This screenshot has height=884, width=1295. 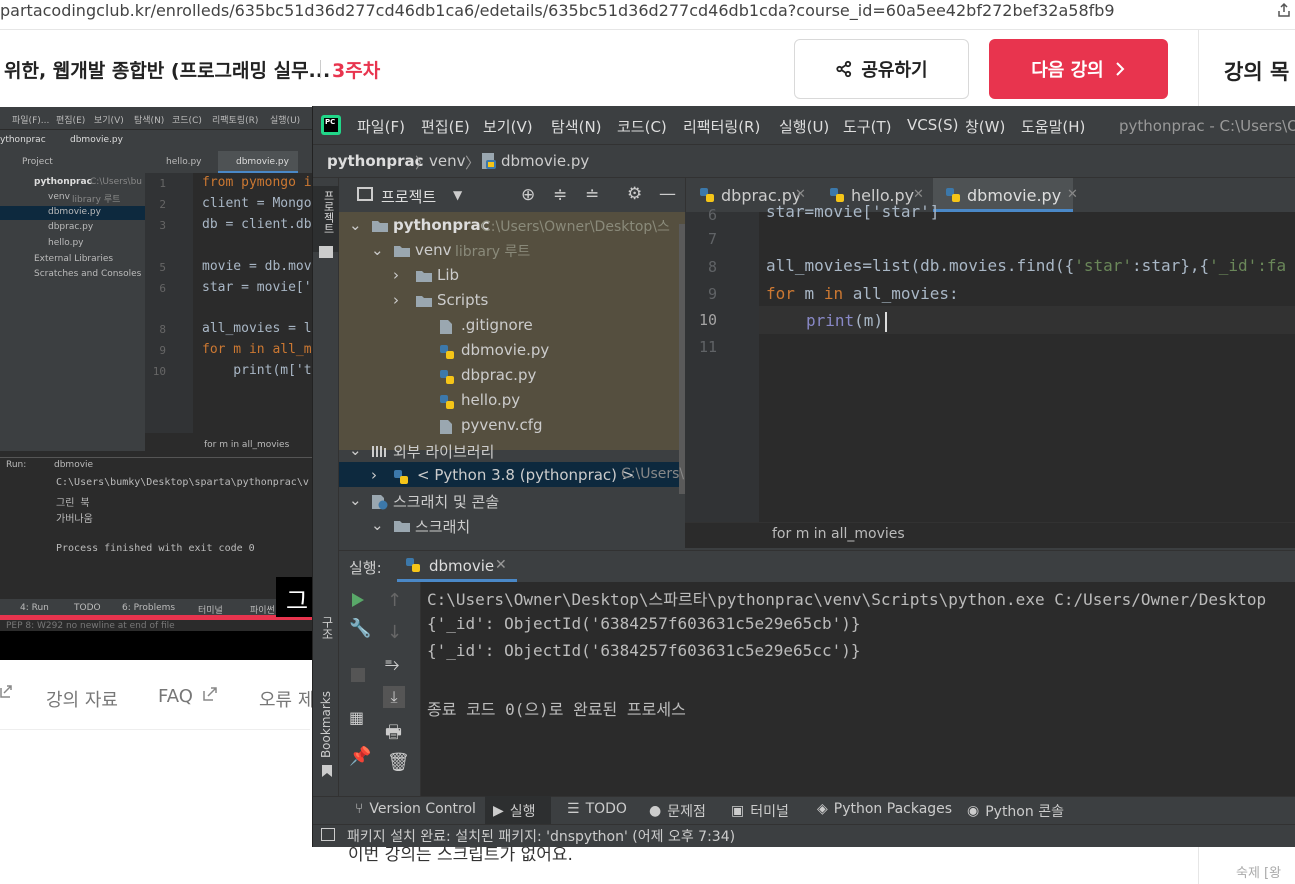 I want to click on menu-item: 보기(V), so click(x=508, y=126).